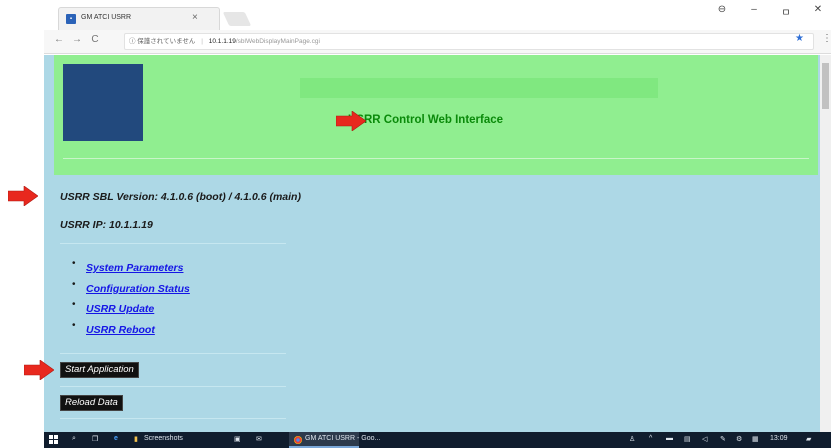 The width and height of the screenshot is (831, 448). I want to click on edge-icon: e, so click(116, 438).